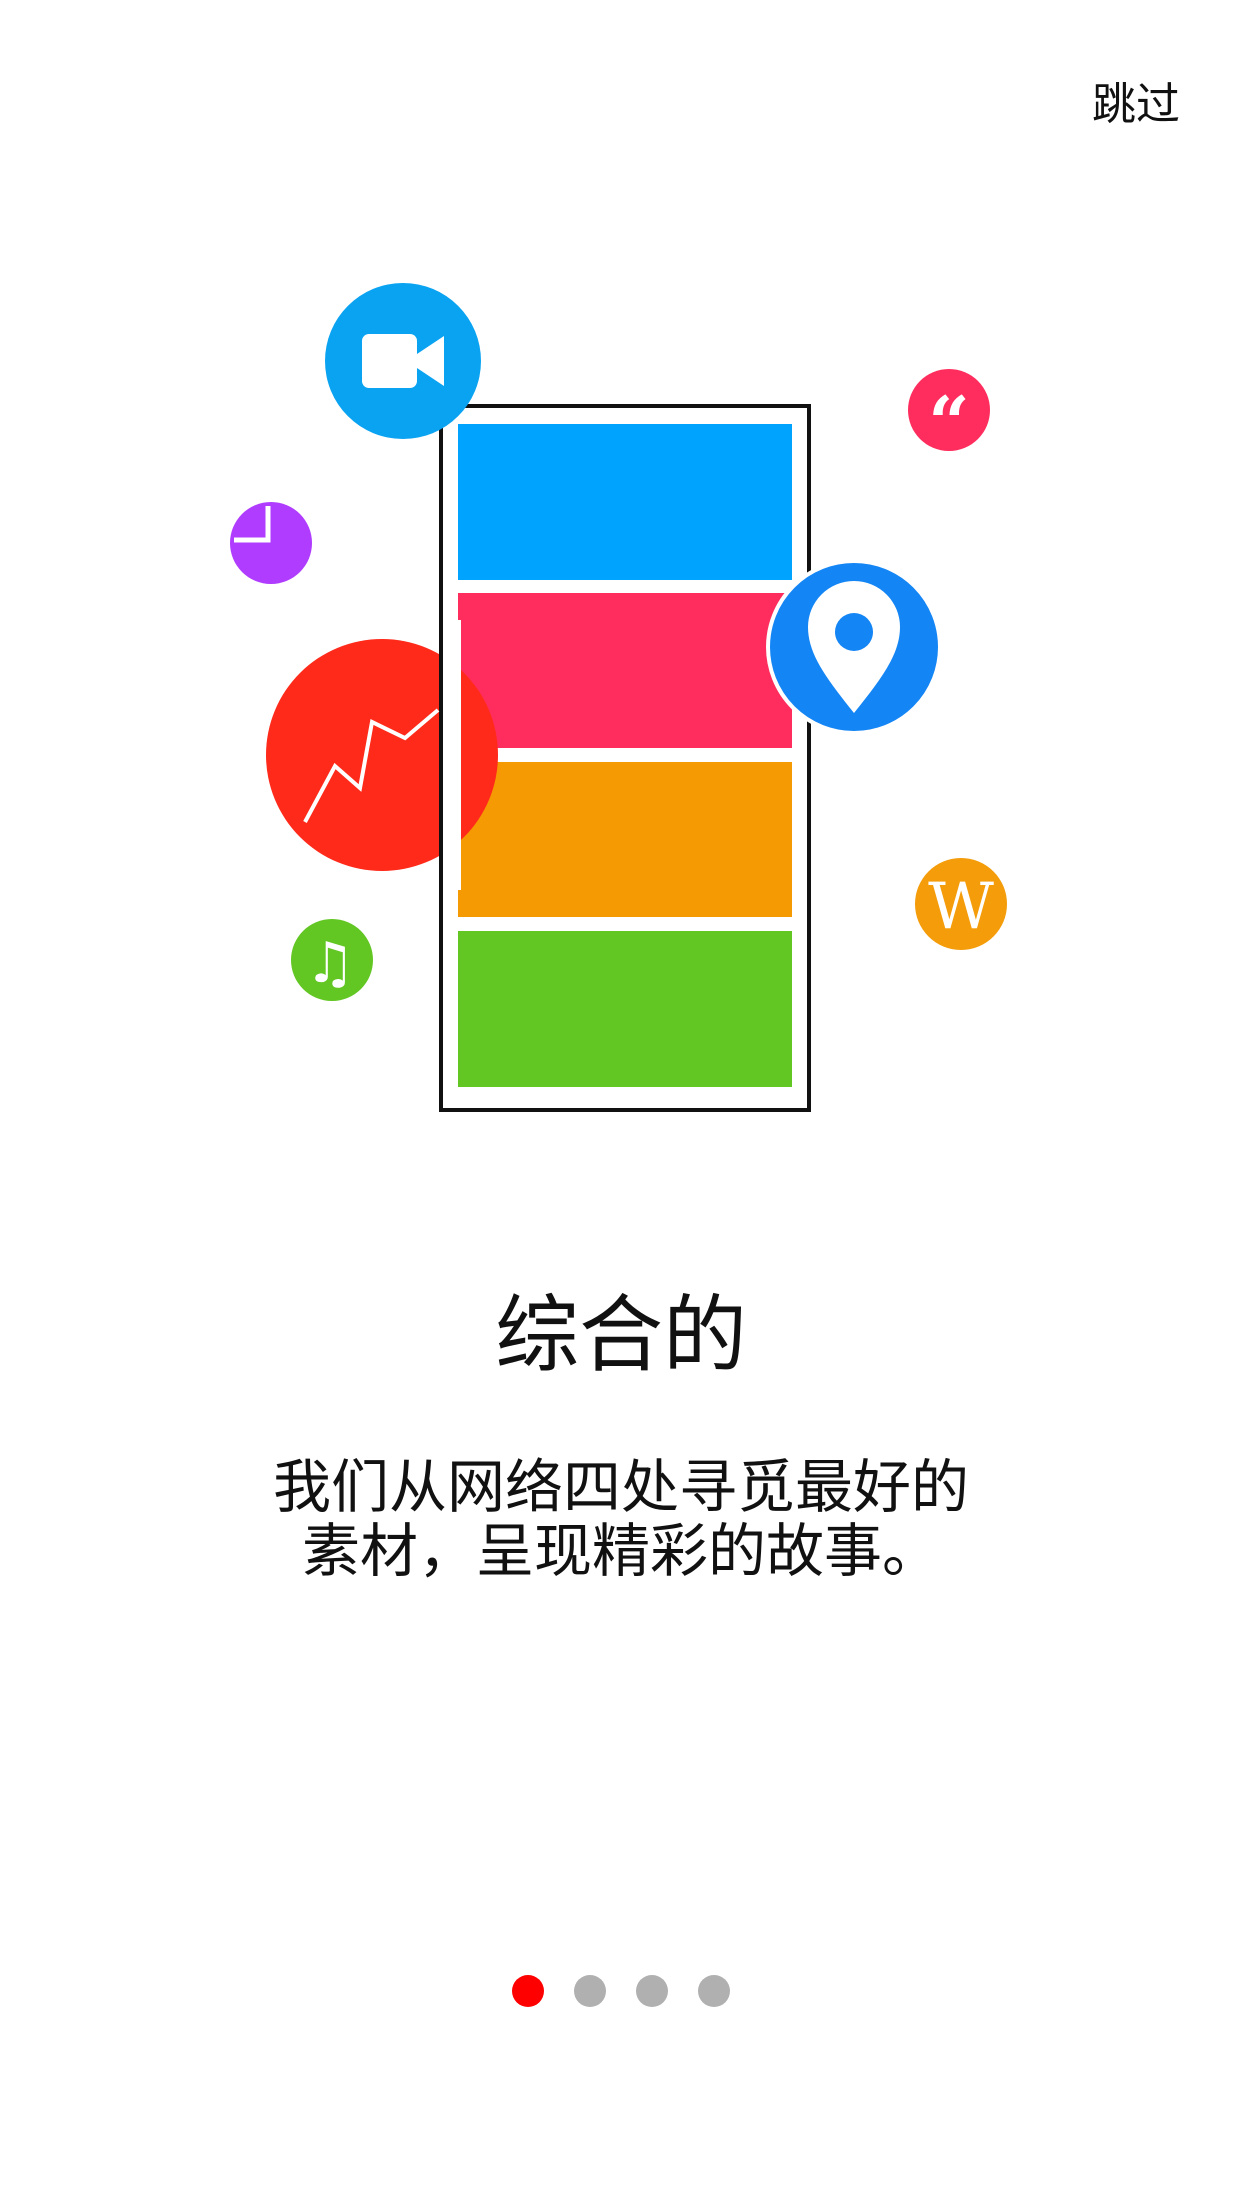  Describe the element at coordinates (625, 670) in the screenshot. I see `card-red` at that location.